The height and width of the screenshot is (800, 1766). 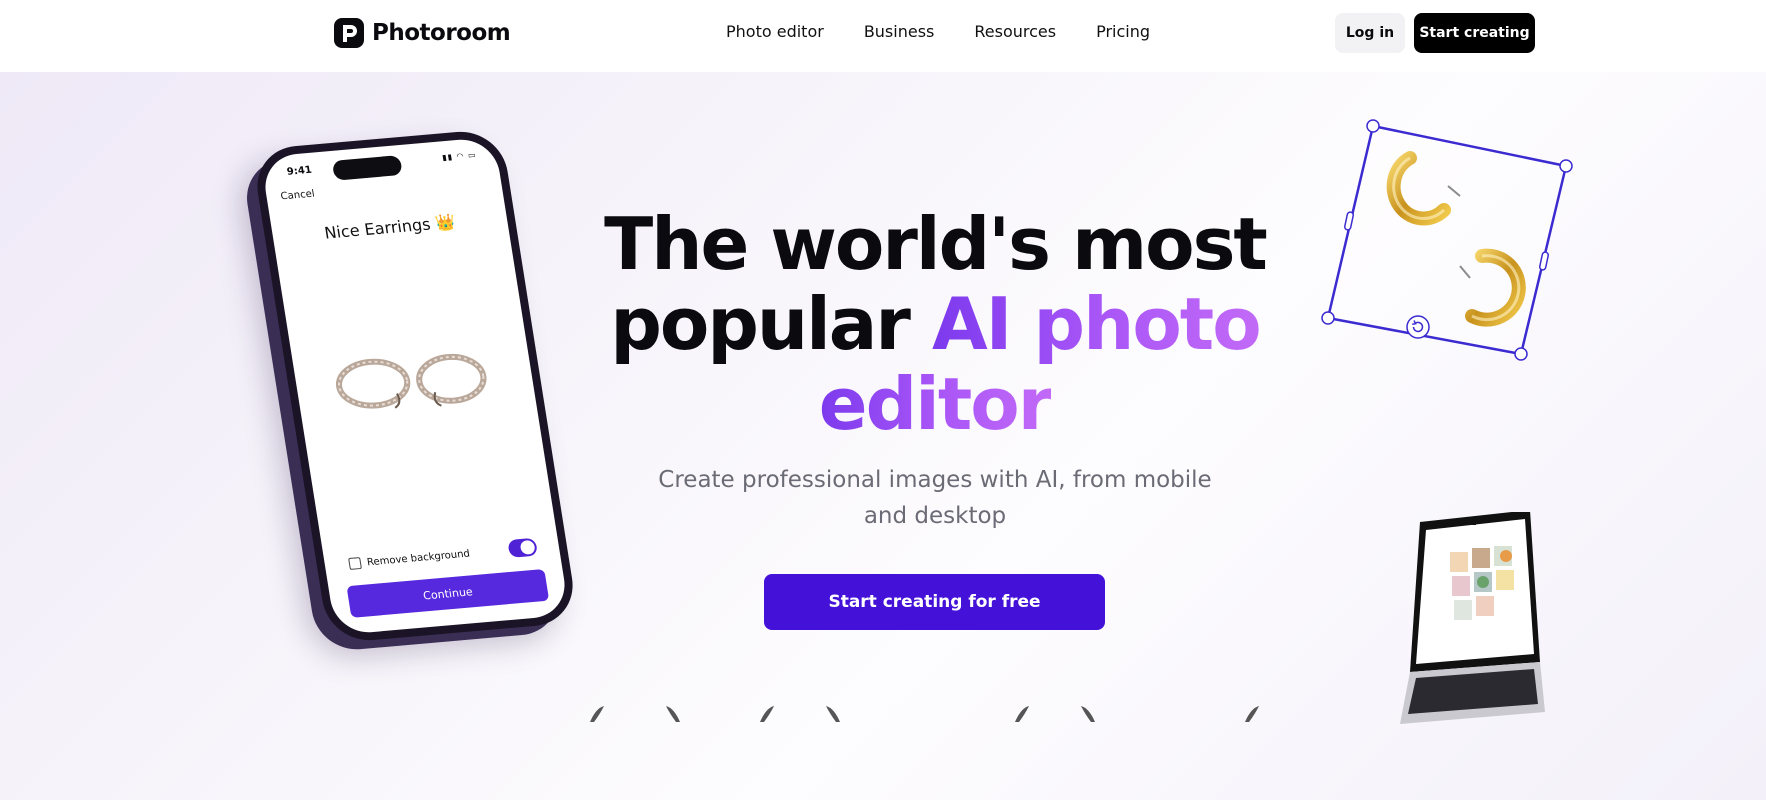 I want to click on start-creating-button: Start creating, so click(x=1474, y=33).